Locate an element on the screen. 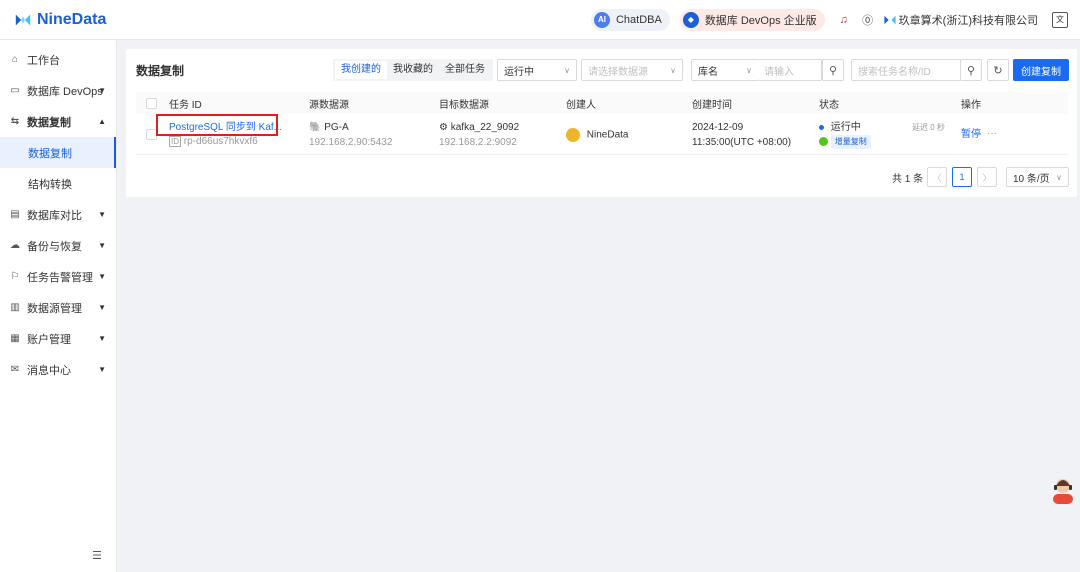 Image resolution: width=1080 pixels, height=572 pixels. source-address: 192.168.2.90:5432 is located at coordinates (351, 142).